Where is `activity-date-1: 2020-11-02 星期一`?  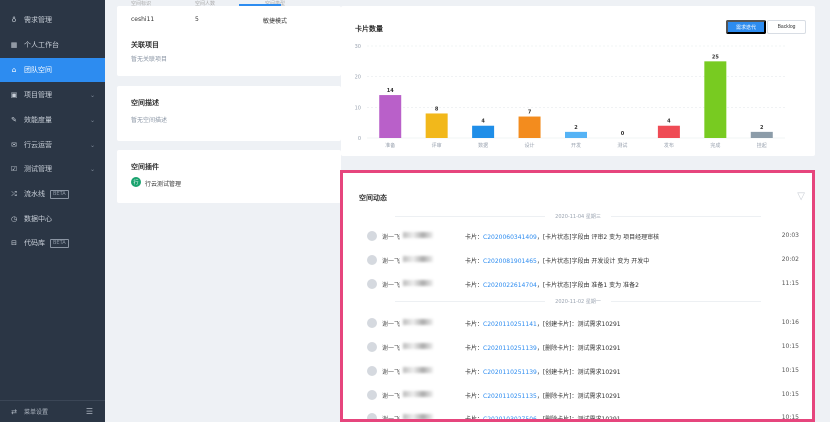 activity-date-1: 2020-11-02 星期一 is located at coordinates (578, 301).